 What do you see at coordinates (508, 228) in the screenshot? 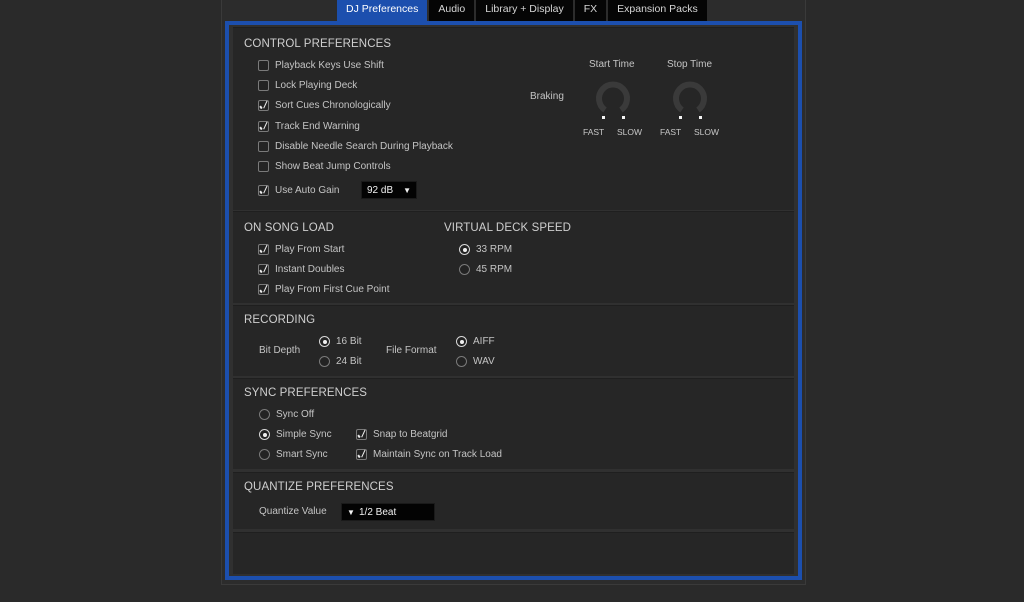
I see `virtual-deck-speed-title: VIRTUAL DECK SPEED` at bounding box center [508, 228].